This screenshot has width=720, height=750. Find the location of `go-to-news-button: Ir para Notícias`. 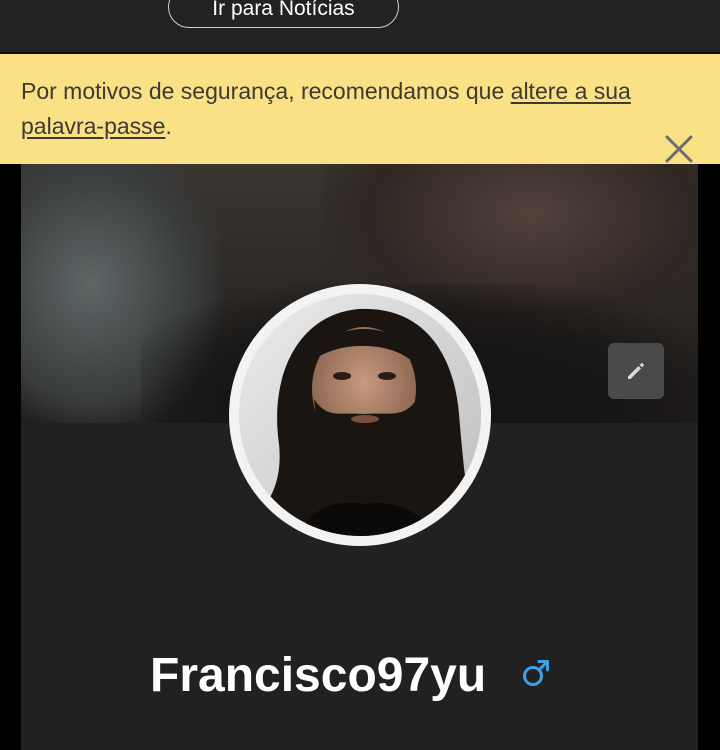

go-to-news-button: Ir para Notícias is located at coordinates (283, 14).